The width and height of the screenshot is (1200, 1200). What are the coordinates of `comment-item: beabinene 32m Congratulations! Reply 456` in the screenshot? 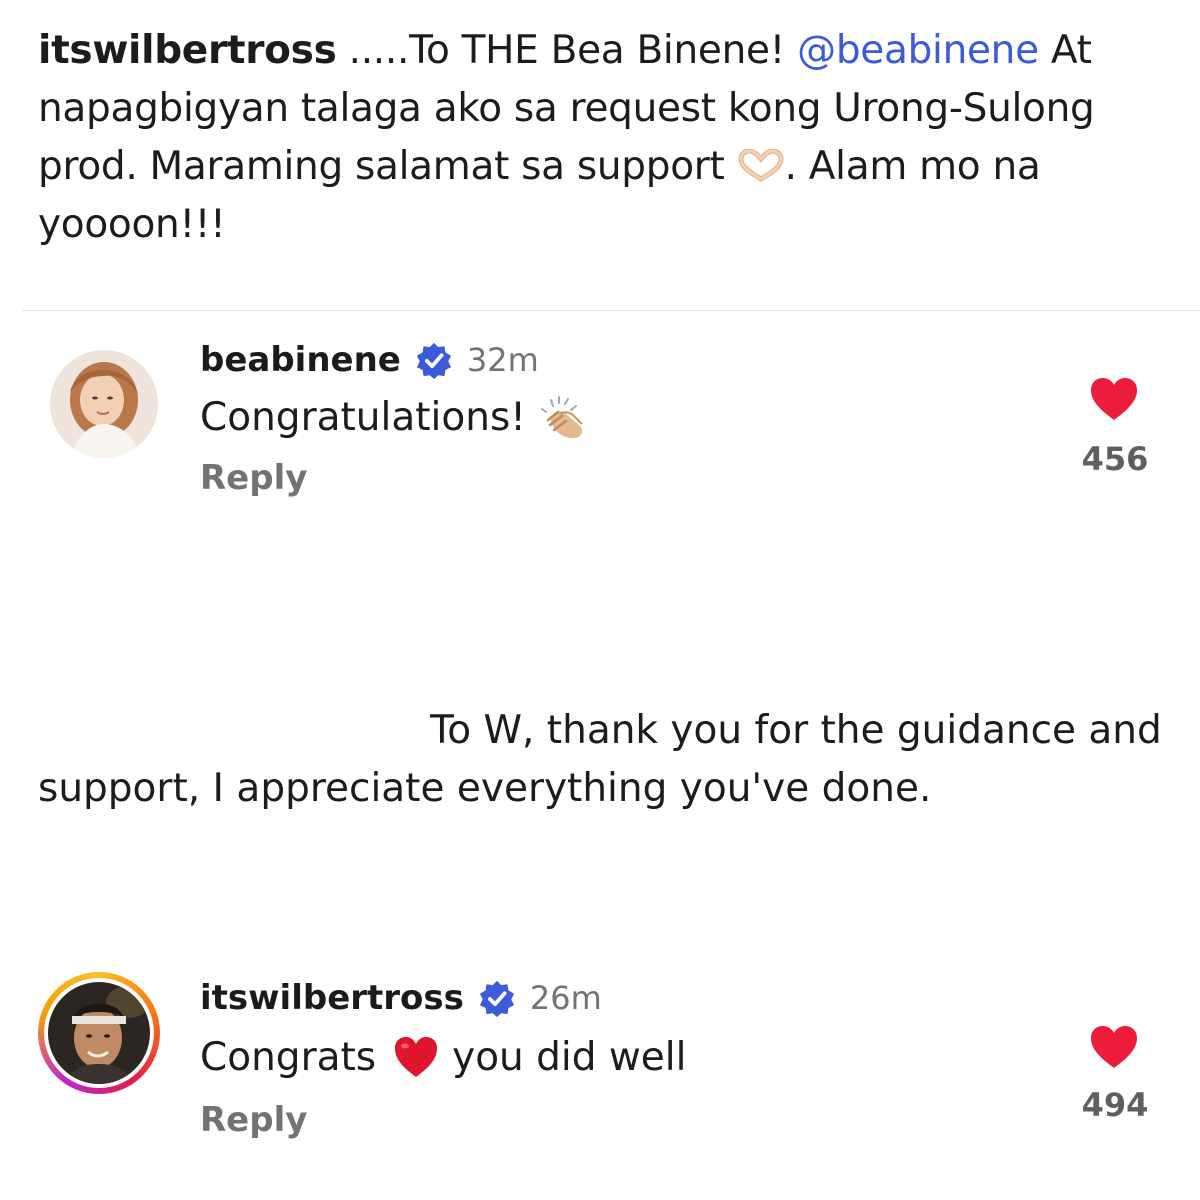 It's located at (600, 425).